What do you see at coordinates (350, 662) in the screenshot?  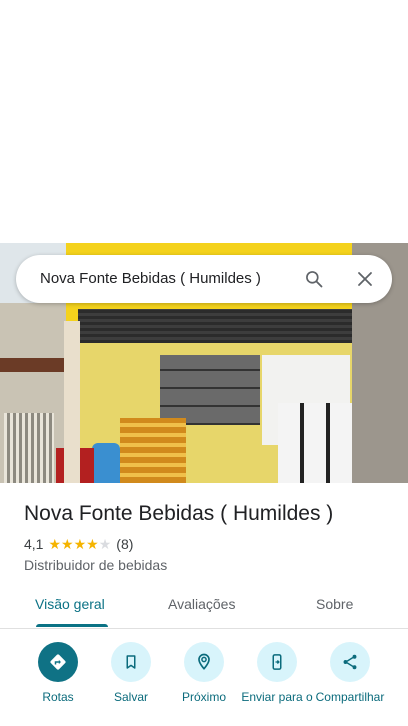 I see `share-icon` at bounding box center [350, 662].